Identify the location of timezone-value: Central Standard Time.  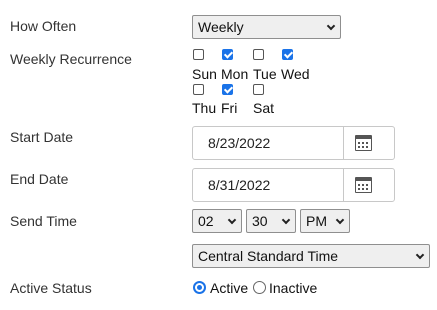
(268, 256).